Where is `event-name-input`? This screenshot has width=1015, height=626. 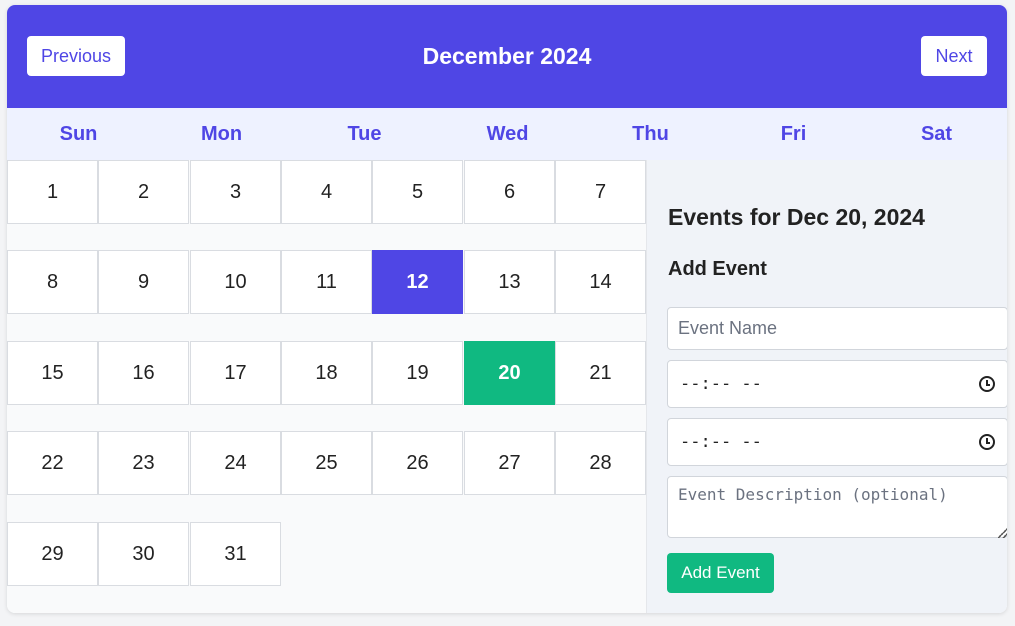
event-name-input is located at coordinates (837, 328).